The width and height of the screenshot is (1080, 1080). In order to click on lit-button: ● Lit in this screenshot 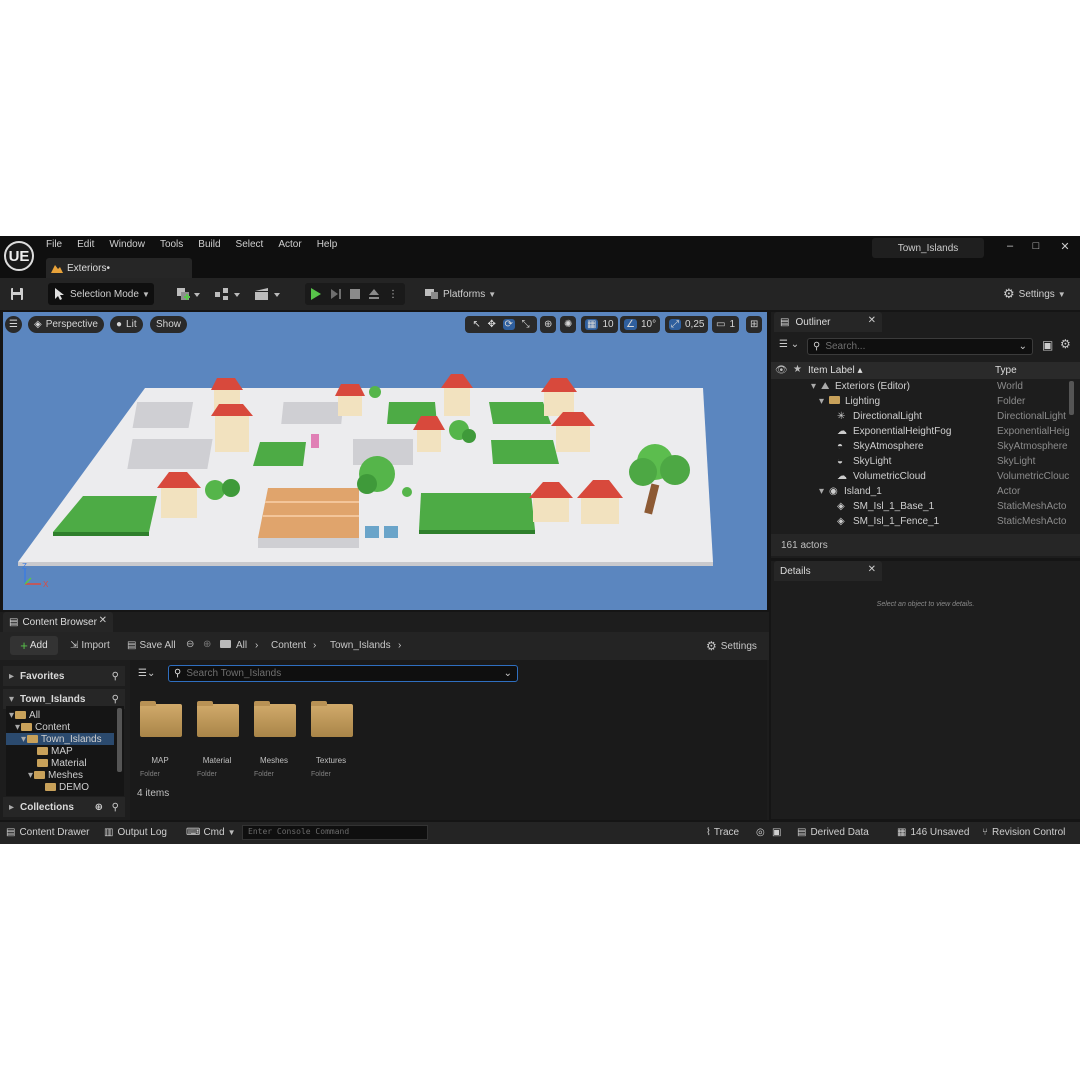, I will do `click(126, 324)`.